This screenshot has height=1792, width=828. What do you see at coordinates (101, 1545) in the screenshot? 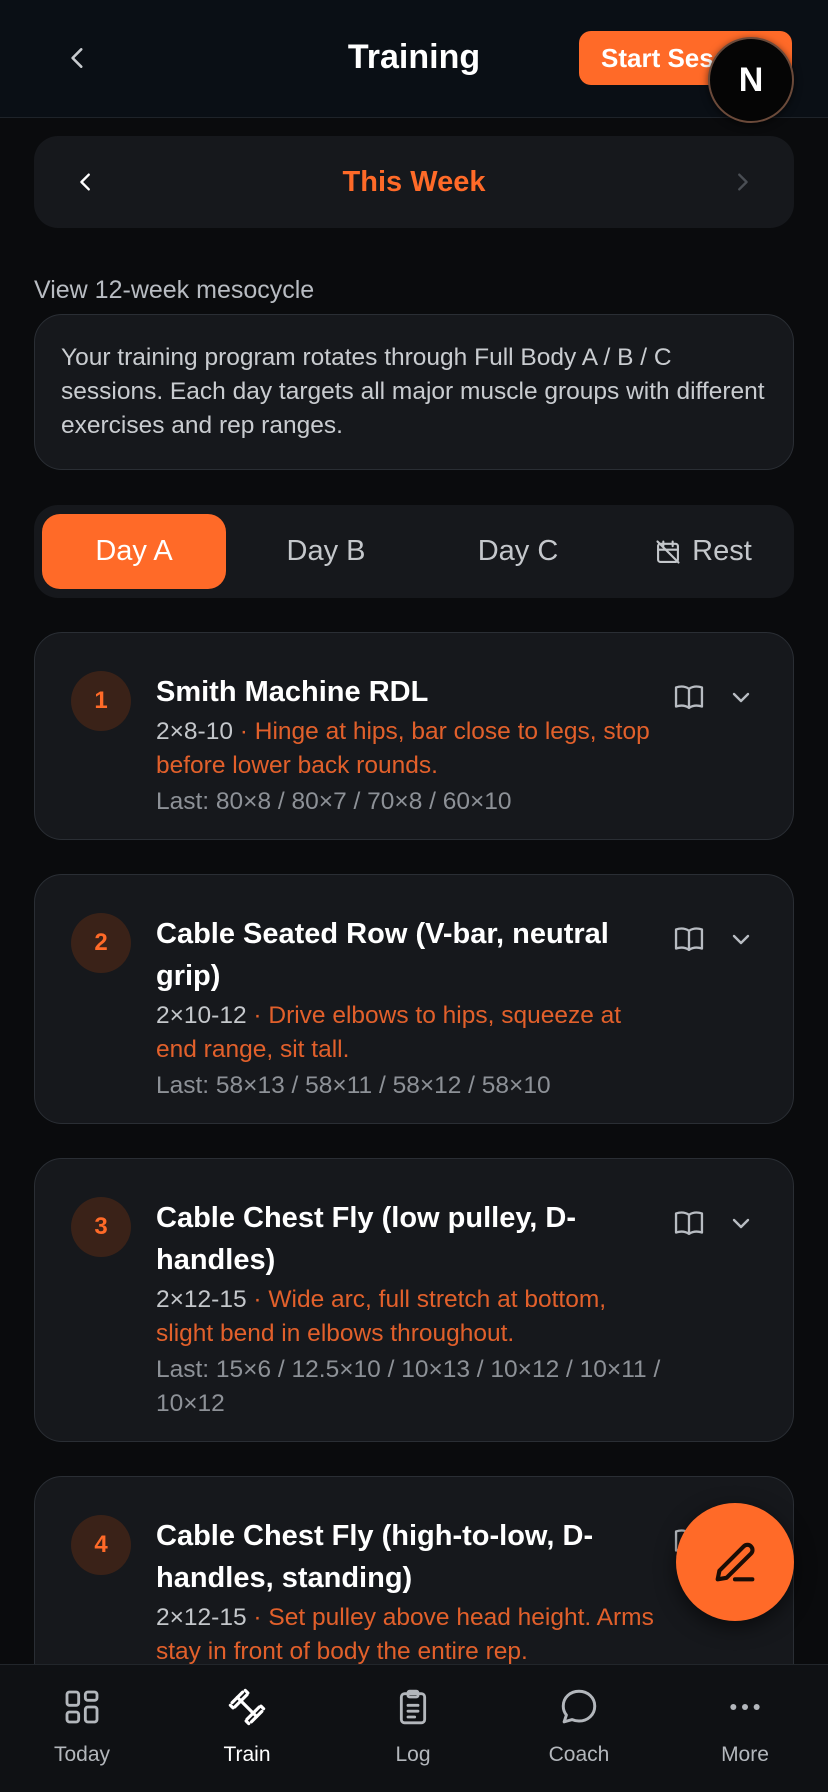
I see `exercise-number: 4` at bounding box center [101, 1545].